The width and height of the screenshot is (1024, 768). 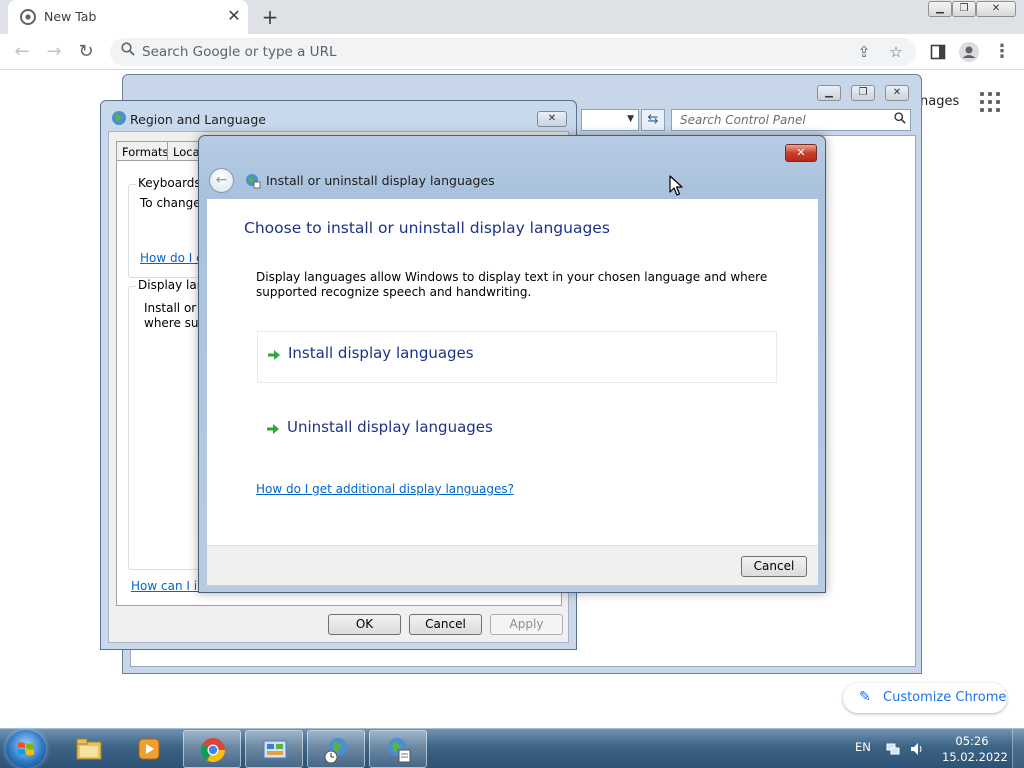 What do you see at coordinates (239, 52) in the screenshot?
I see `omnibox-placeholder: Search Google or type a URL` at bounding box center [239, 52].